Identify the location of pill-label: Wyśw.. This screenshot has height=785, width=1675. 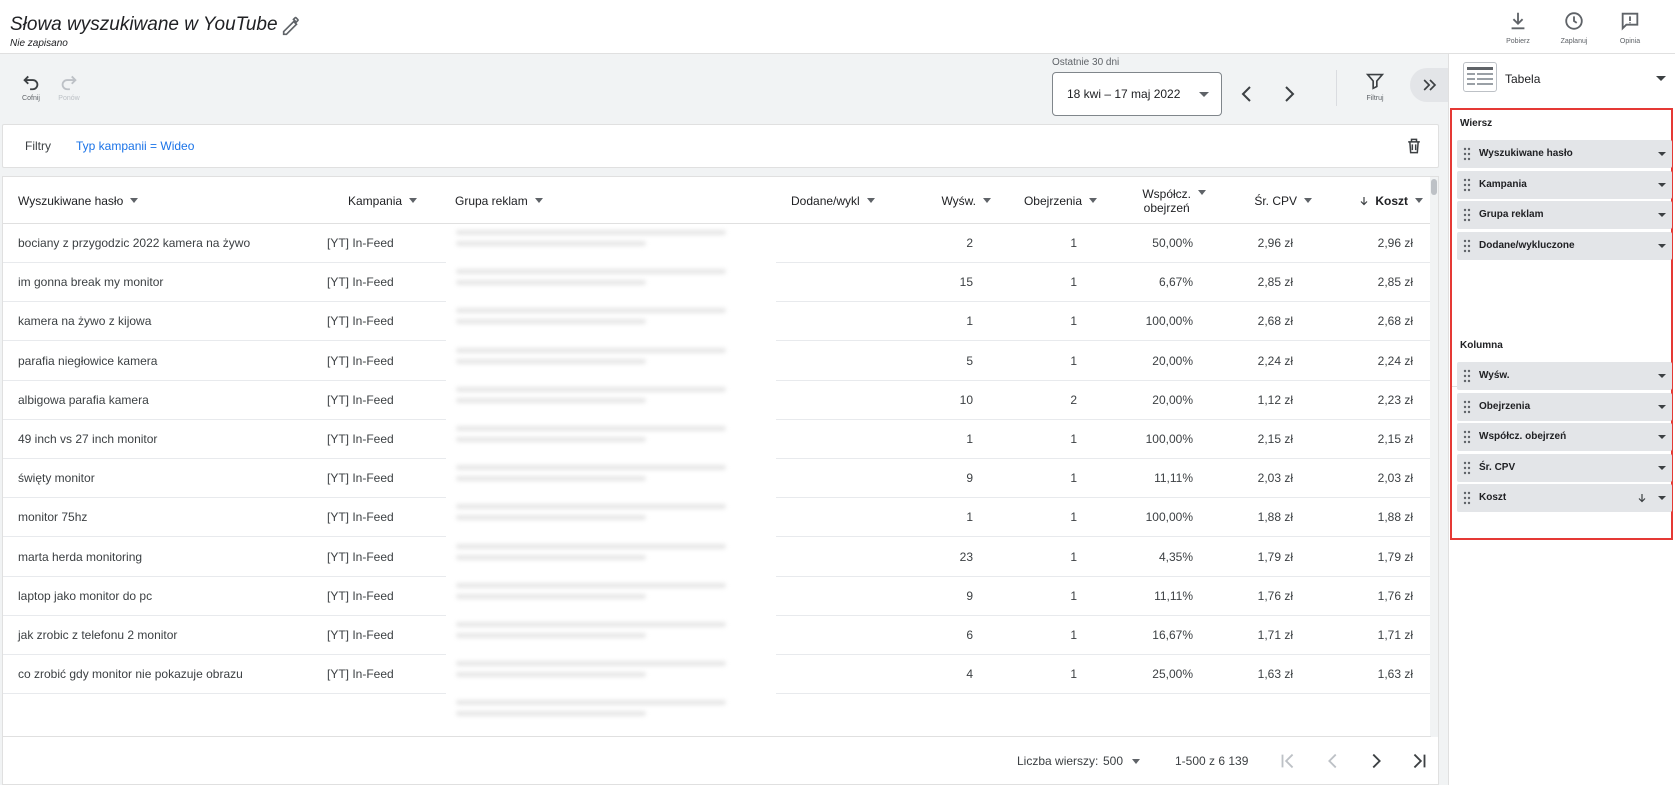
(1494, 375).